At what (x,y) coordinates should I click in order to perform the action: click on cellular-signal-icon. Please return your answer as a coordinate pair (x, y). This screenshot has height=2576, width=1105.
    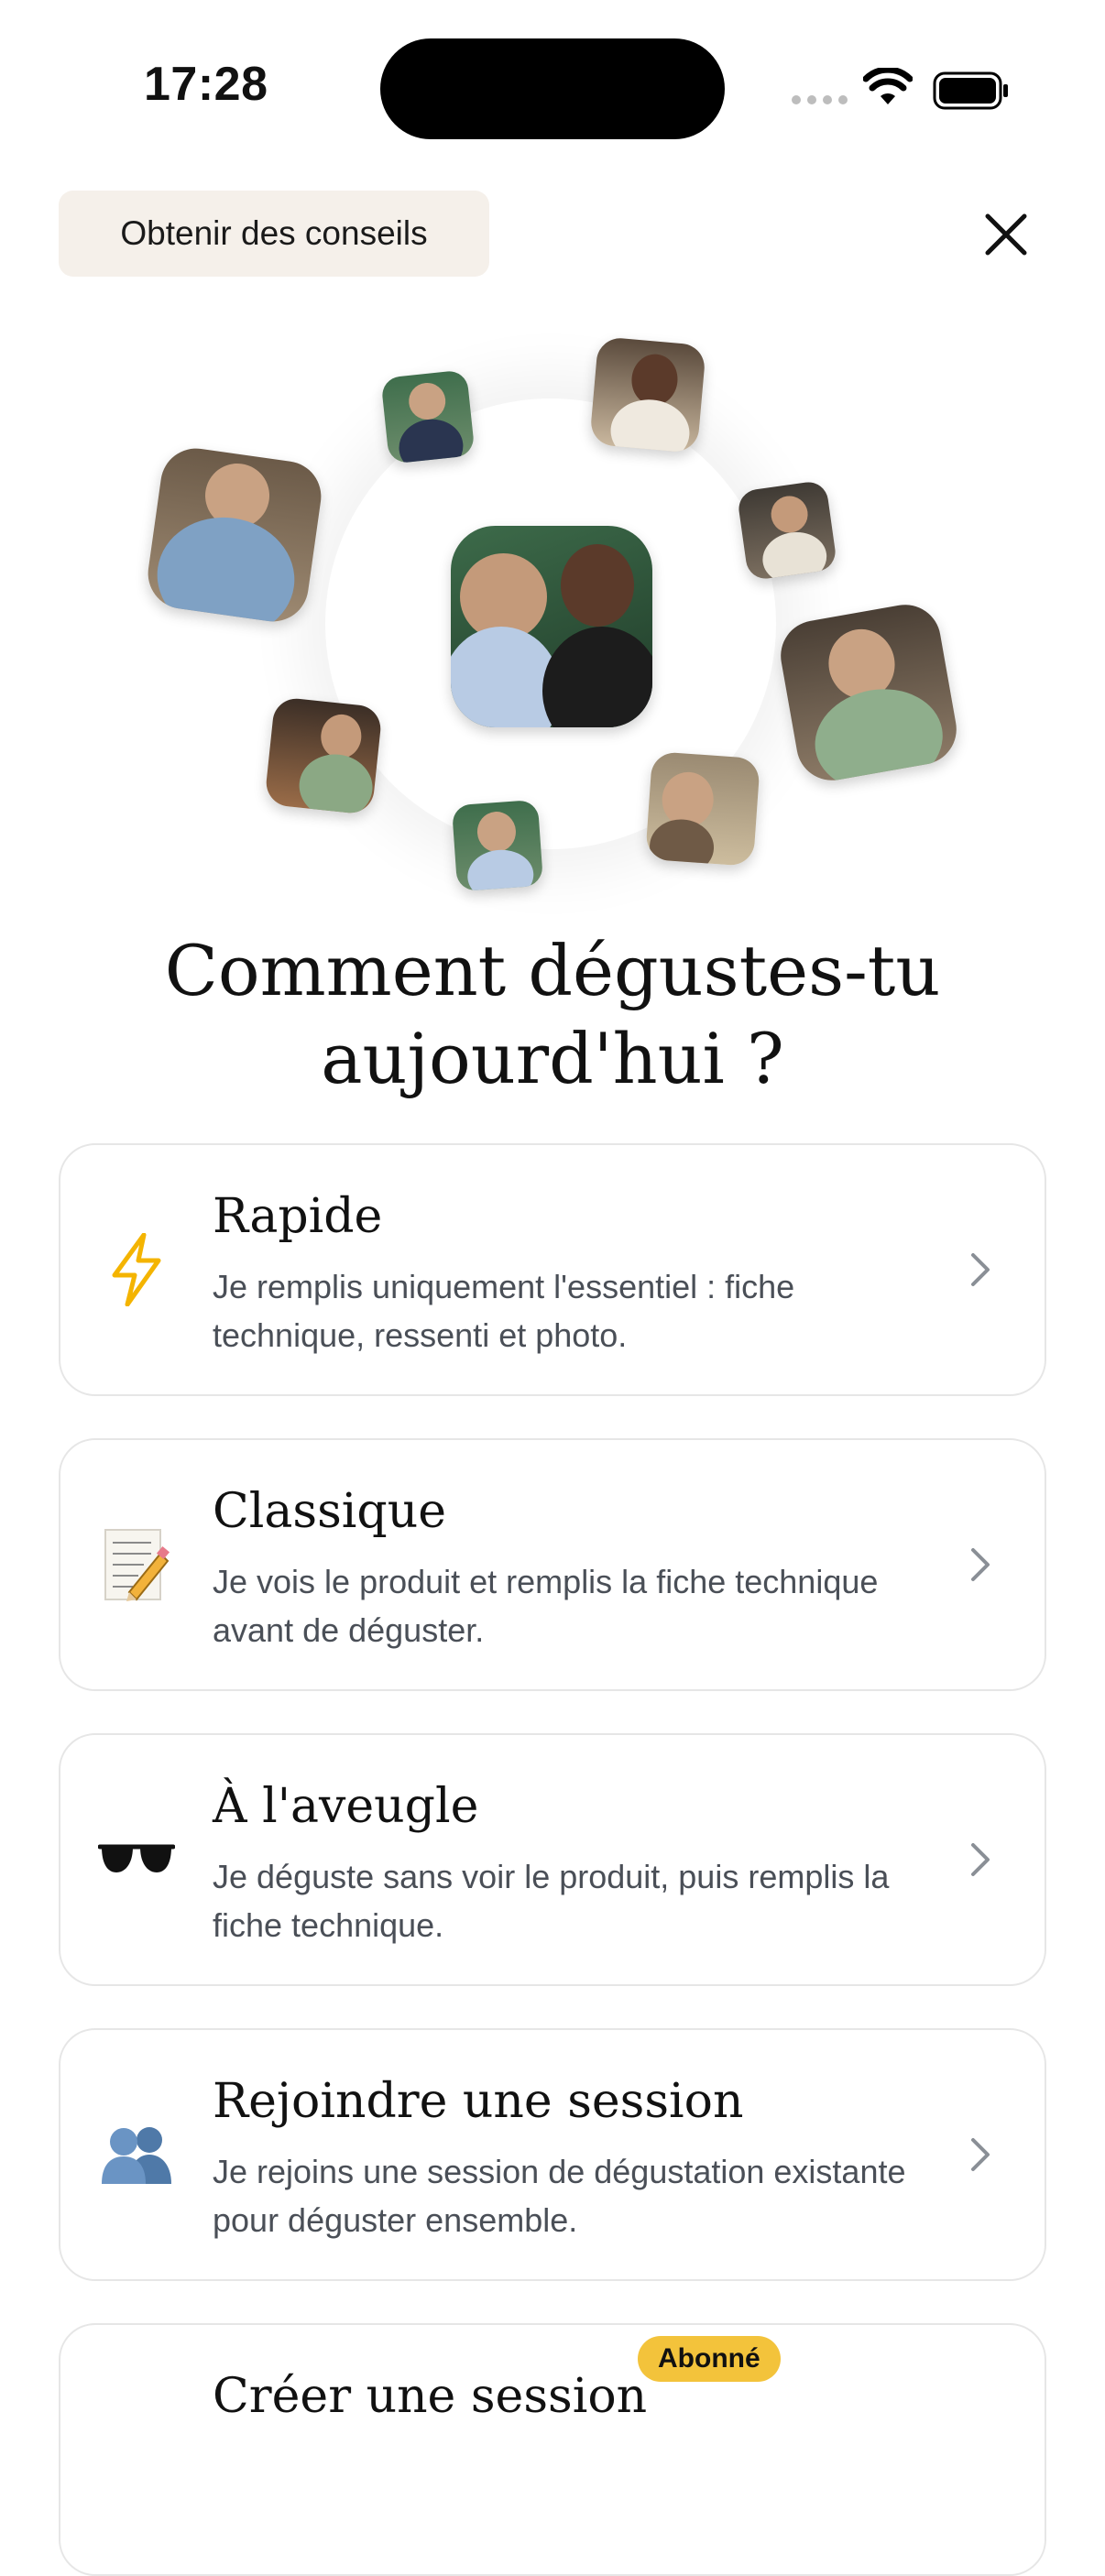
    Looking at the image, I should click on (820, 100).